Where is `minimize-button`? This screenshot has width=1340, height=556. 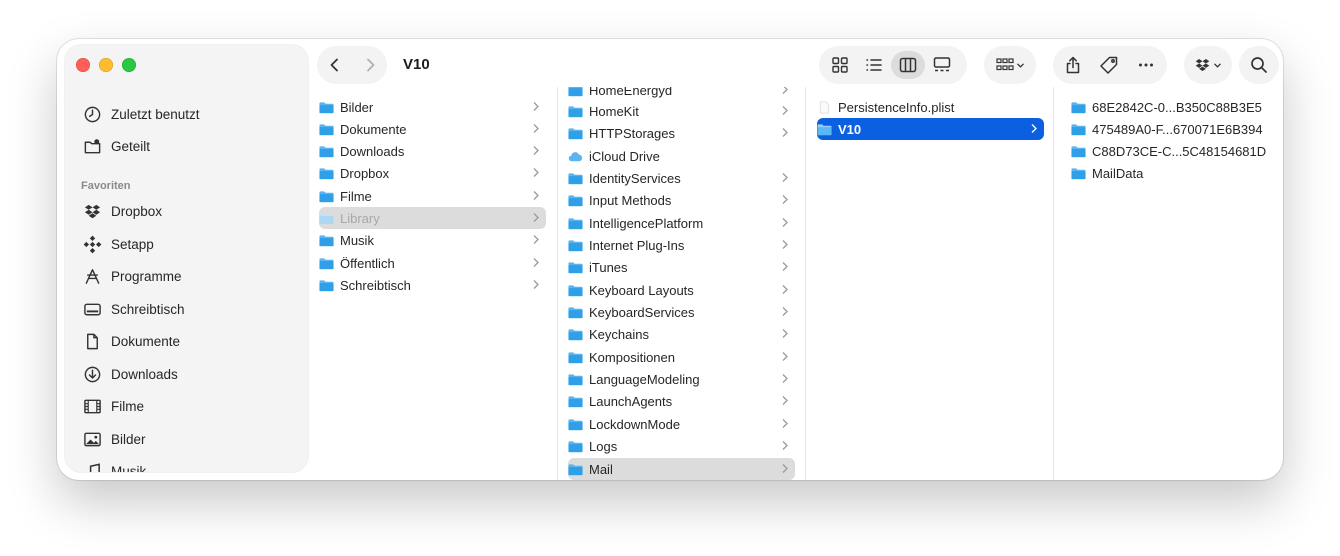
minimize-button is located at coordinates (106, 65).